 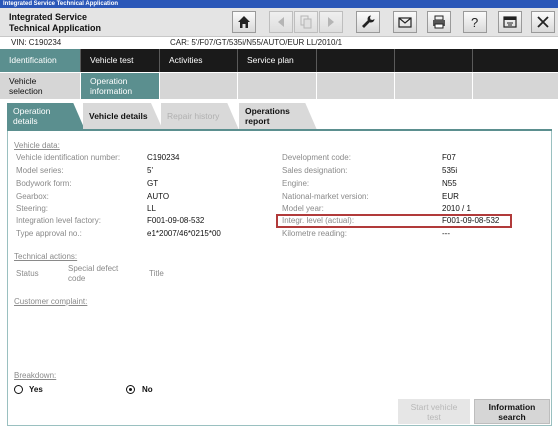 What do you see at coordinates (450, 170) in the screenshot?
I see `value-sales-designation: 535i` at bounding box center [450, 170].